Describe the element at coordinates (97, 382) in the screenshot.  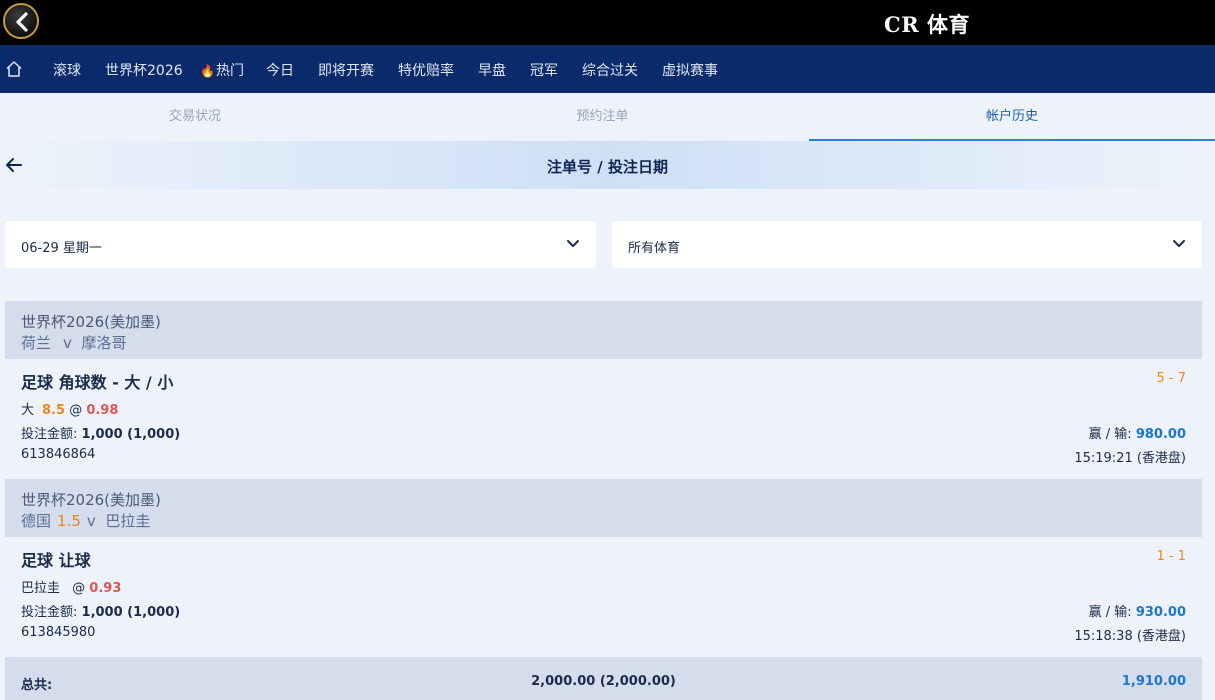
I see `bet-market: 足球 角球数 - 大 / 小` at that location.